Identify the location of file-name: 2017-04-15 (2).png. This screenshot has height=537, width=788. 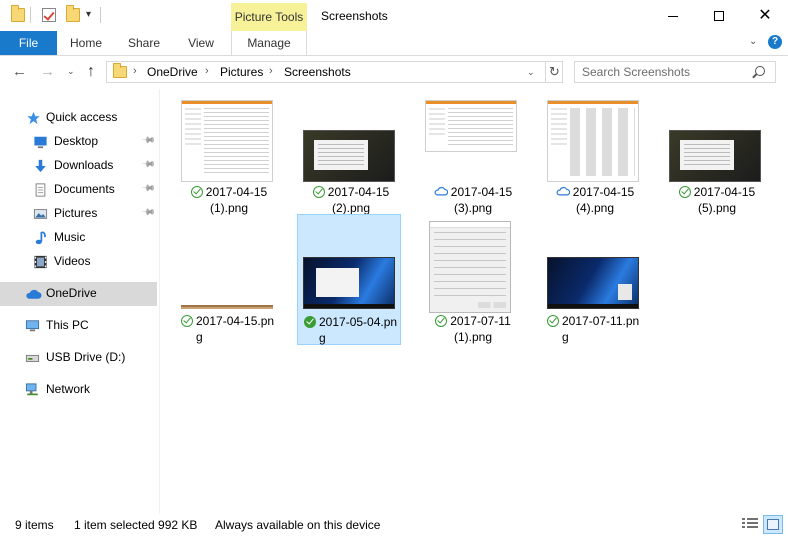
(351, 200).